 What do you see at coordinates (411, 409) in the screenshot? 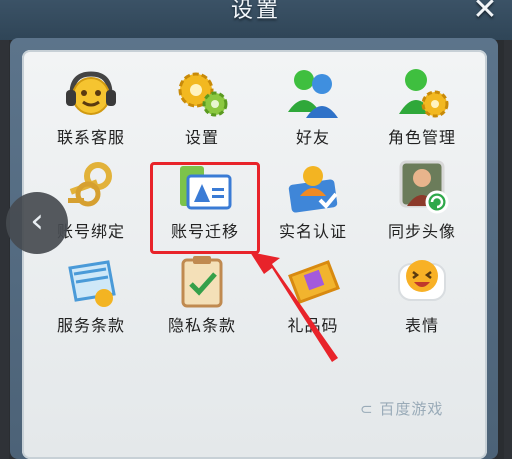
I see `watermark-text: 百度游戏` at bounding box center [411, 409].